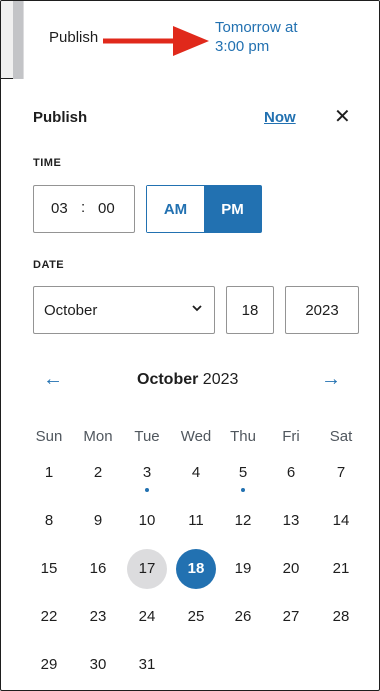 The width and height of the screenshot is (380, 691). Describe the element at coordinates (147, 569) in the screenshot. I see `calendar-day: 17` at that location.